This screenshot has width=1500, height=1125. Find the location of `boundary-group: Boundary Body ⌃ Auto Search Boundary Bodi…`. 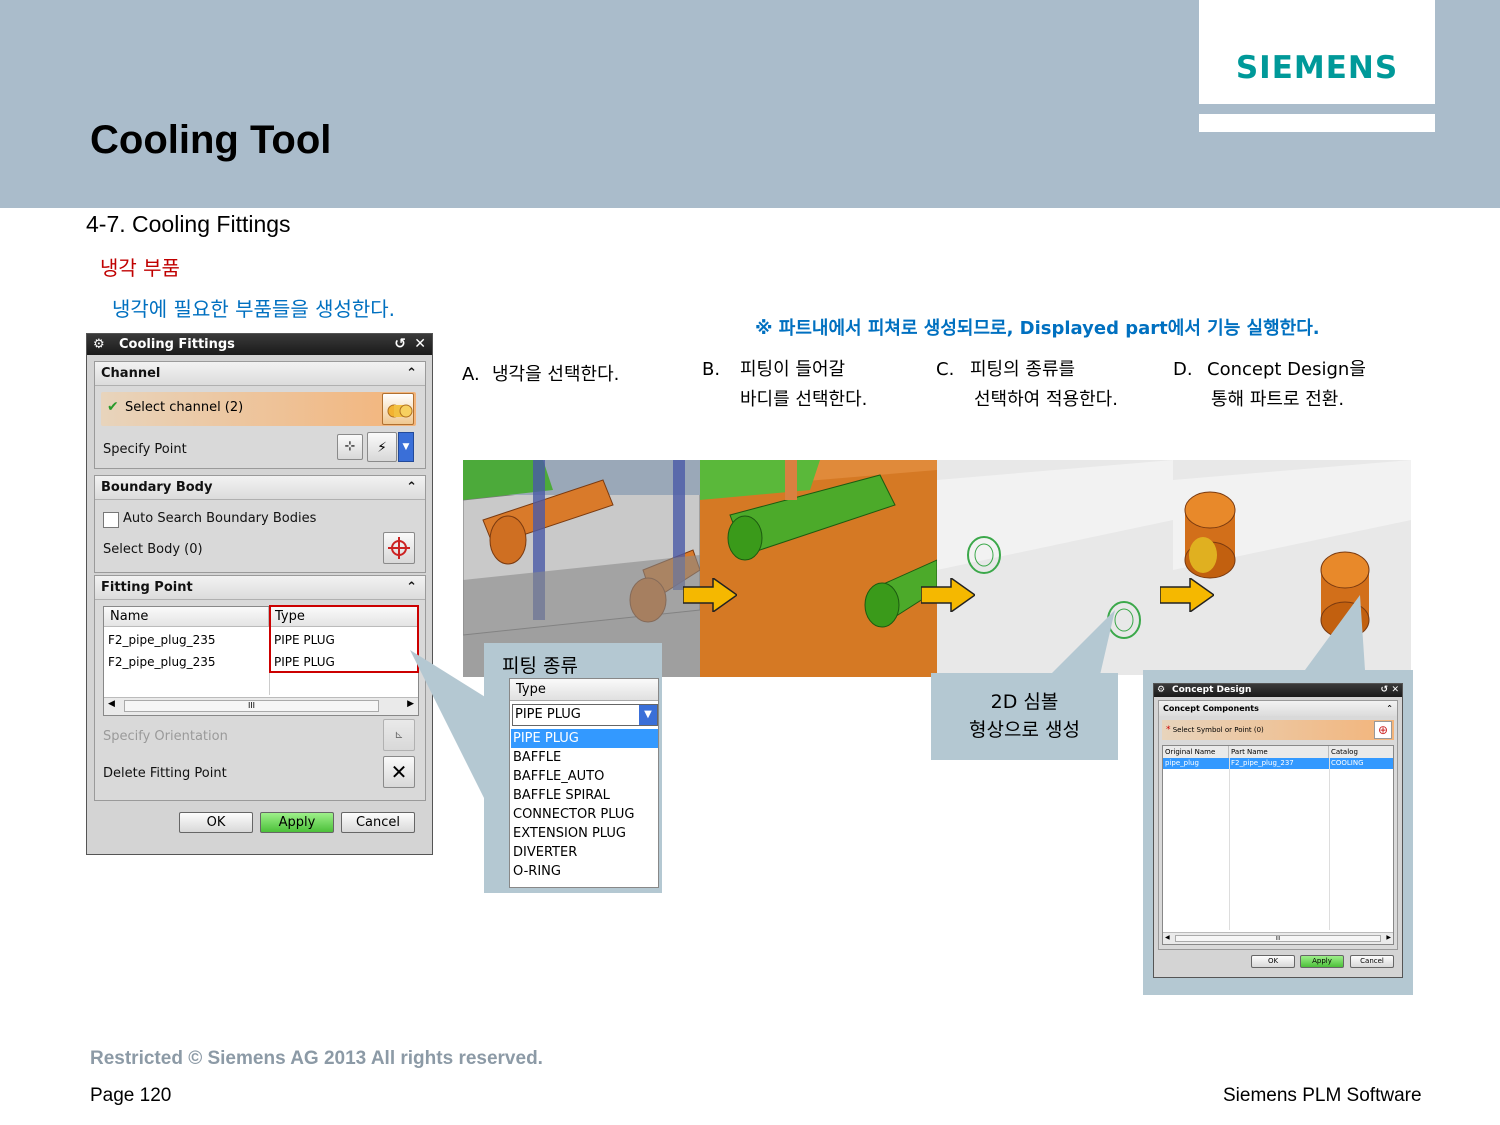

boundary-group: Boundary Body ⌃ Auto Search Boundary Bodi… is located at coordinates (260, 524).